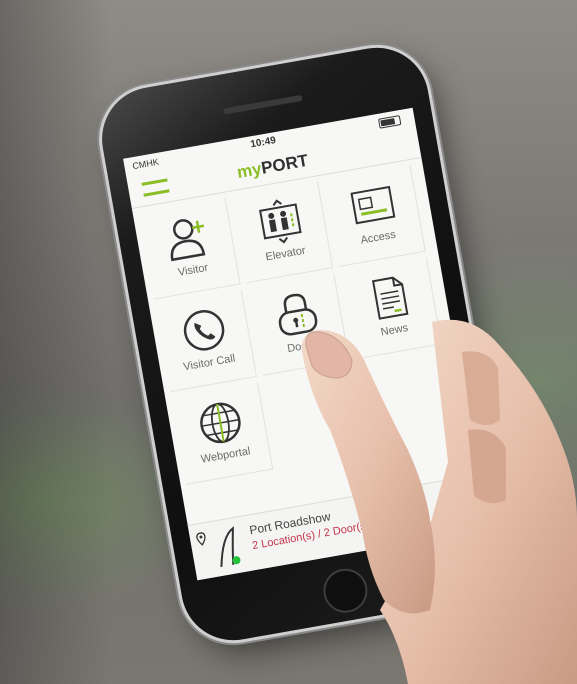  I want to click on tile-label: Doors, so click(302, 347).